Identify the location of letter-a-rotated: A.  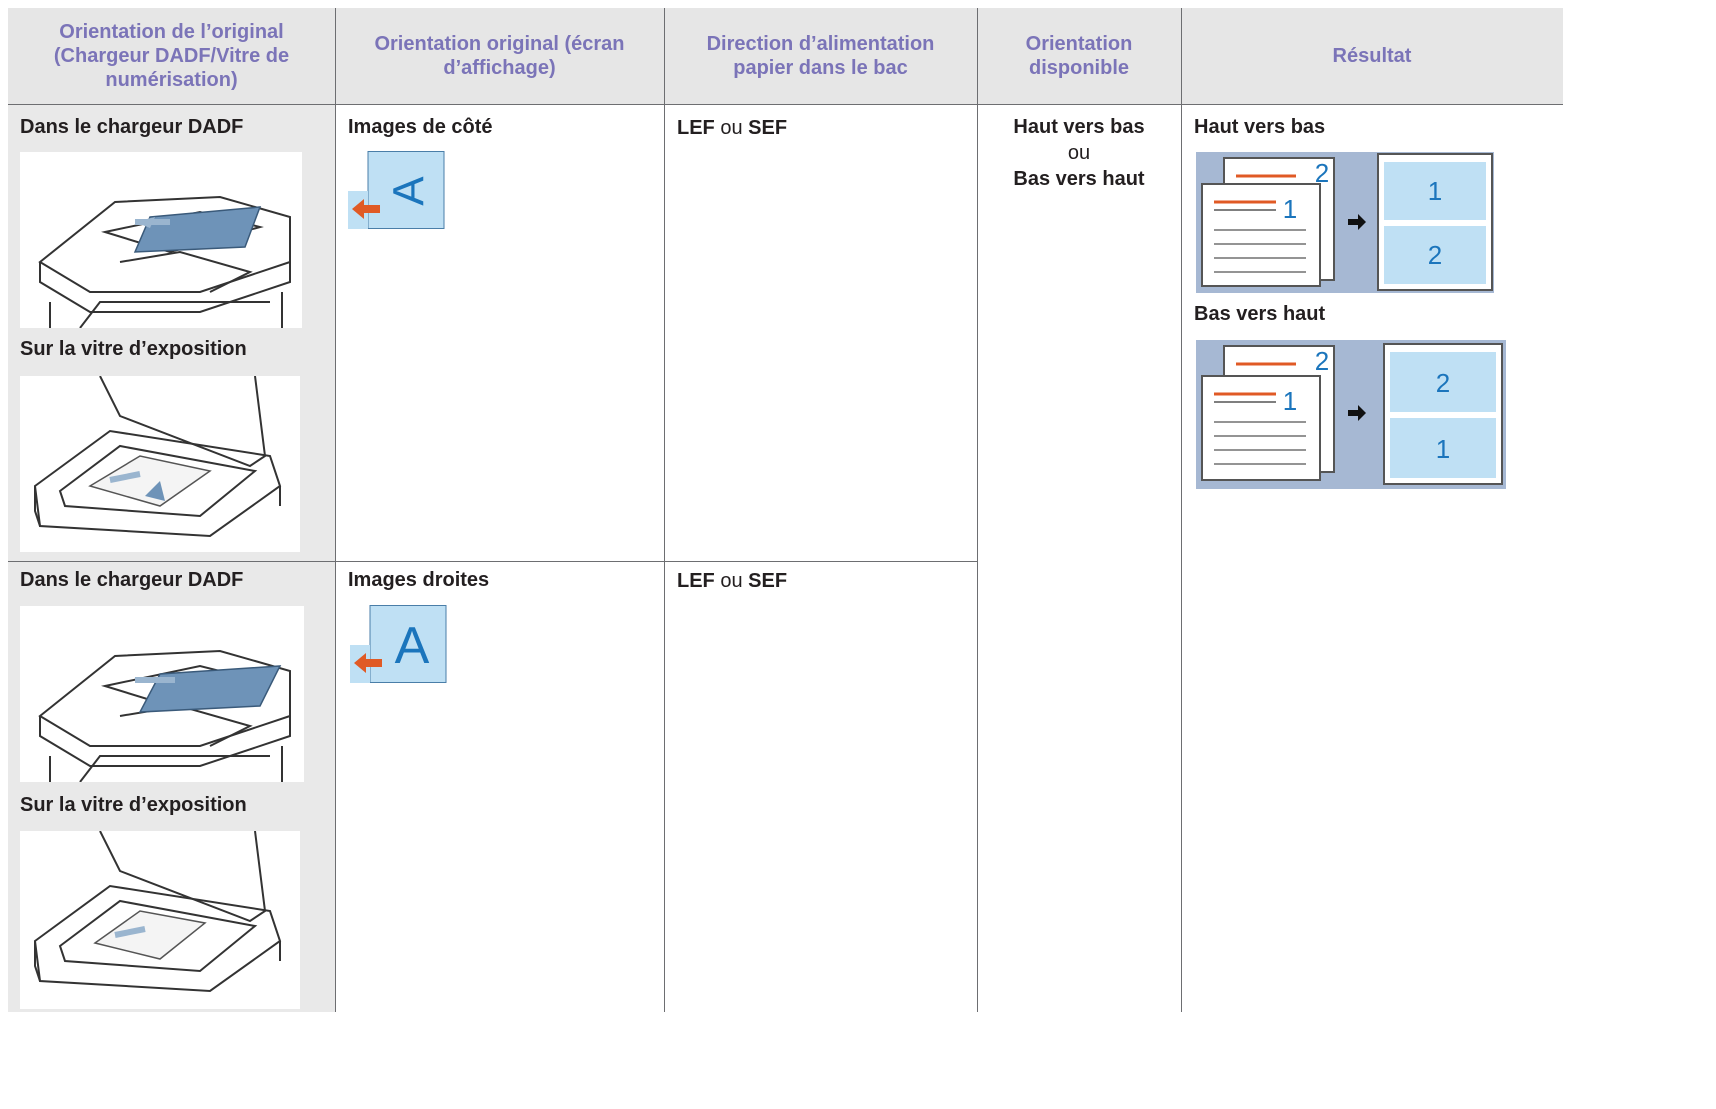
(409, 191).